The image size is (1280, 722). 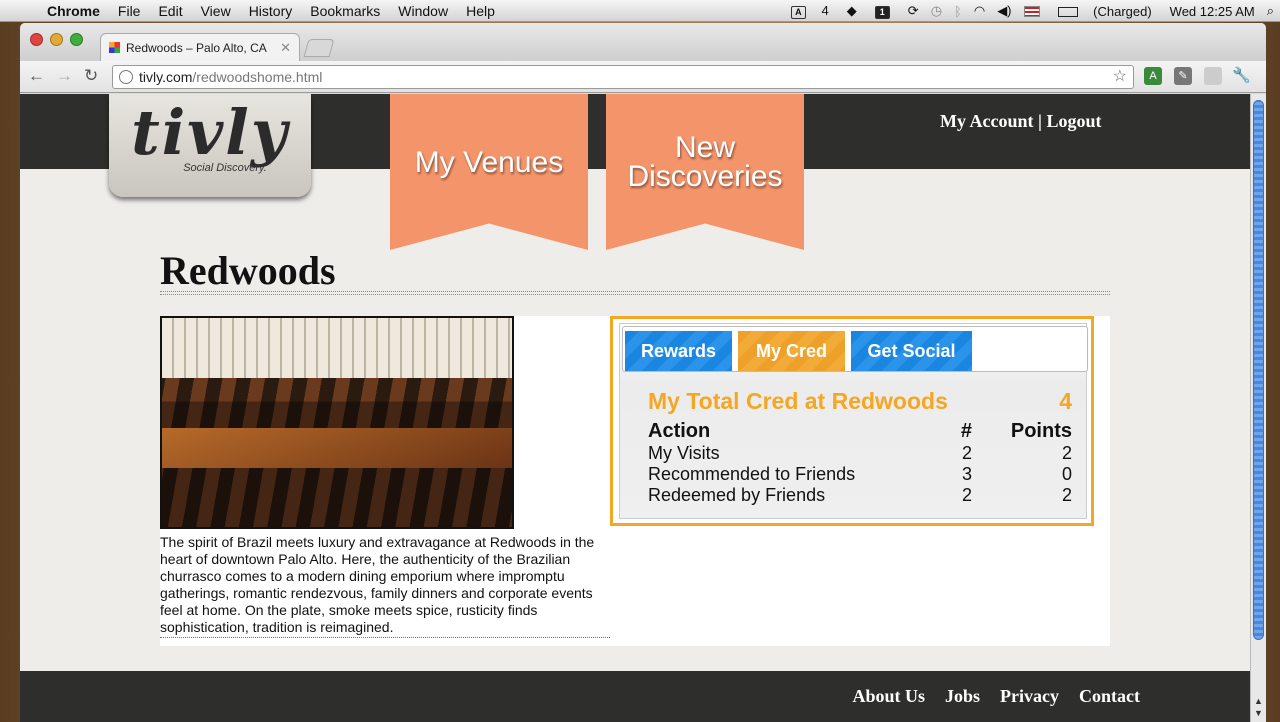 I want to click on photo-ceiling, so click(x=337, y=348).